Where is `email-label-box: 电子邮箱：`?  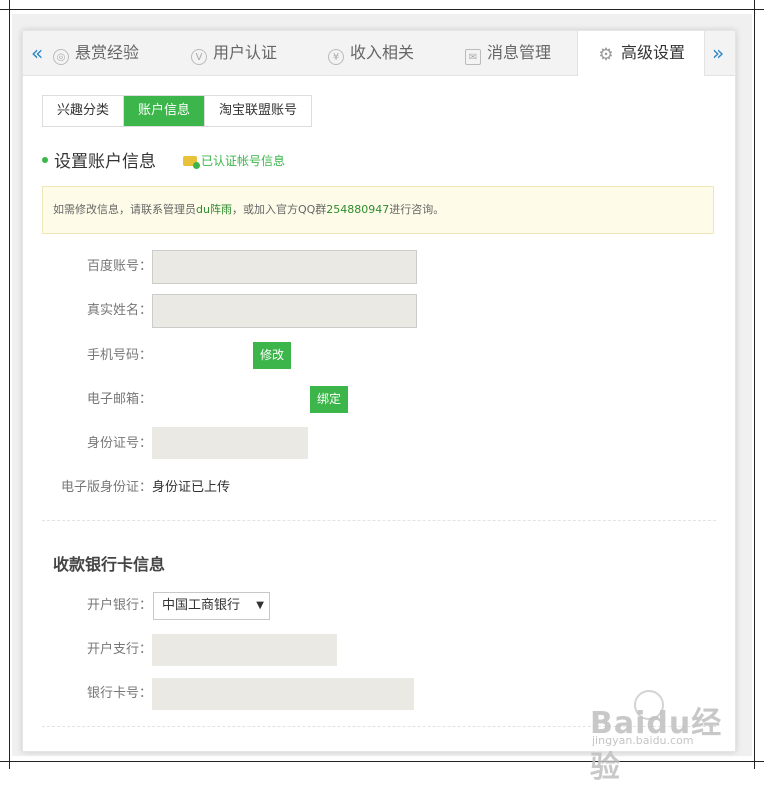 email-label-box: 电子邮箱： is located at coordinates (97, 400).